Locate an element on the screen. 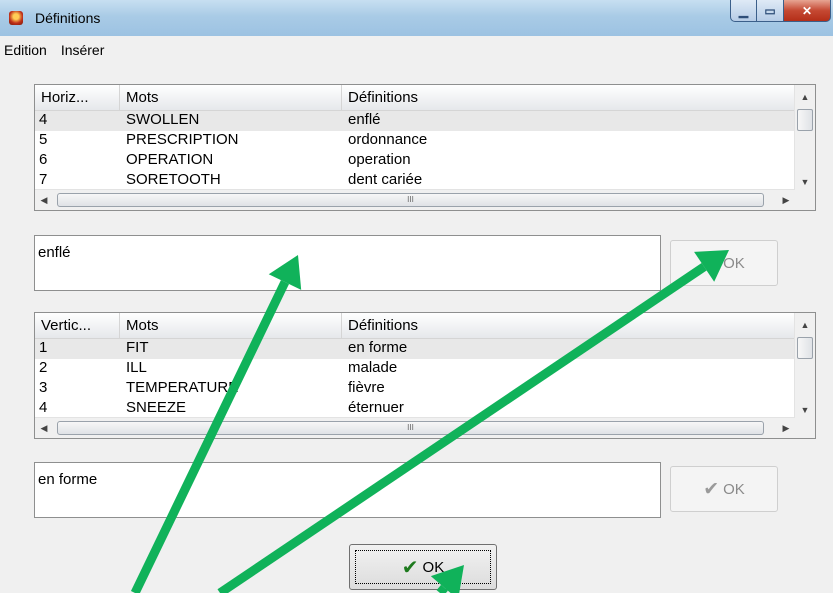 This screenshot has width=833, height=593. list-row: 5 PRESCRIPTION ordonnance is located at coordinates (415, 141).